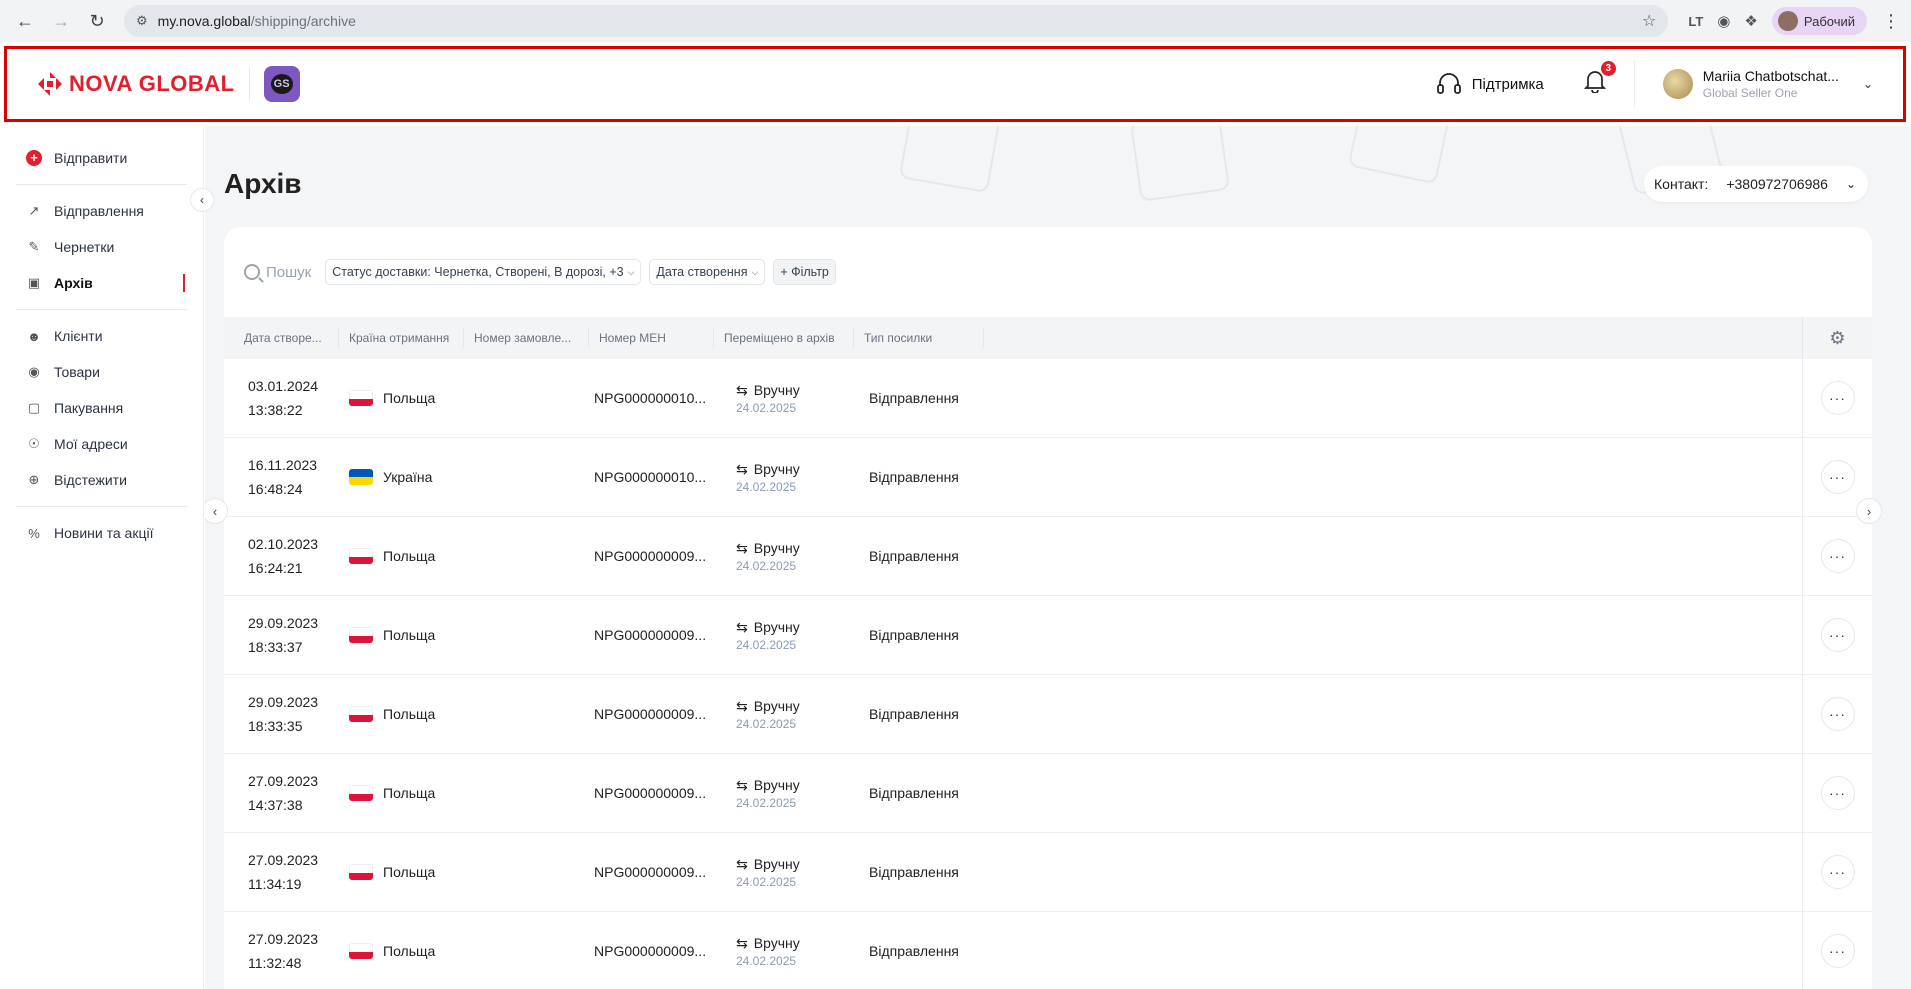  Describe the element at coordinates (707, 272) in the screenshot. I see `date-filter-chip: Дата створення ⌵` at that location.